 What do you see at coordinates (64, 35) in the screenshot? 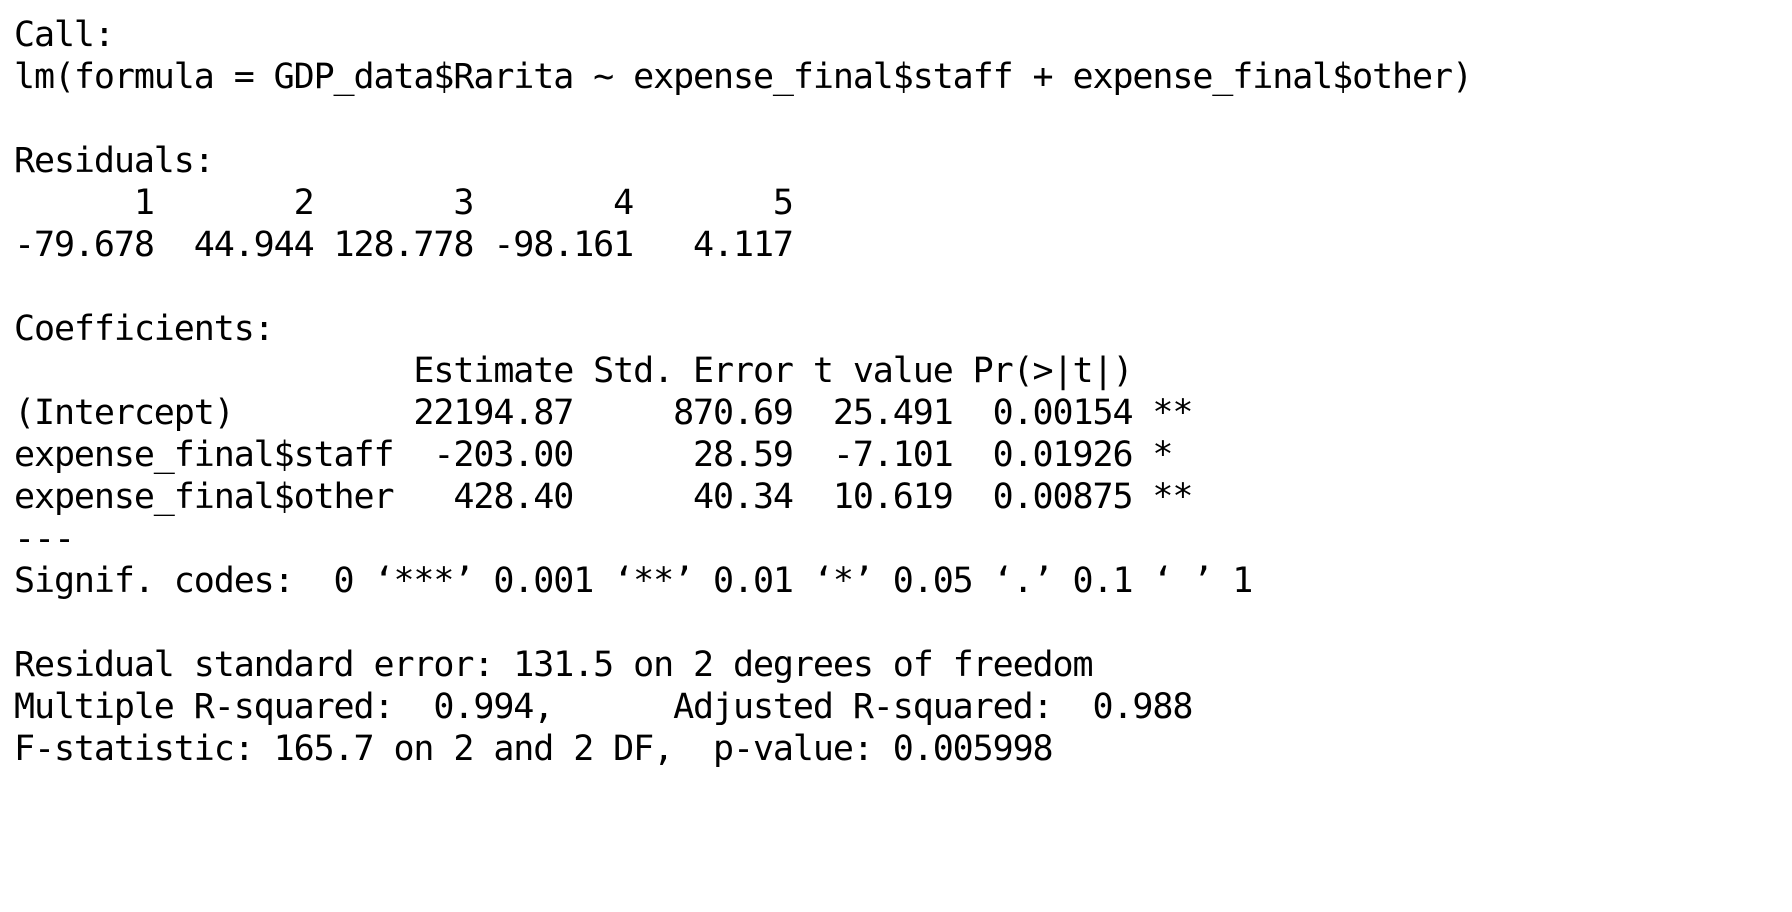
I see `call-header: Call:` at bounding box center [64, 35].